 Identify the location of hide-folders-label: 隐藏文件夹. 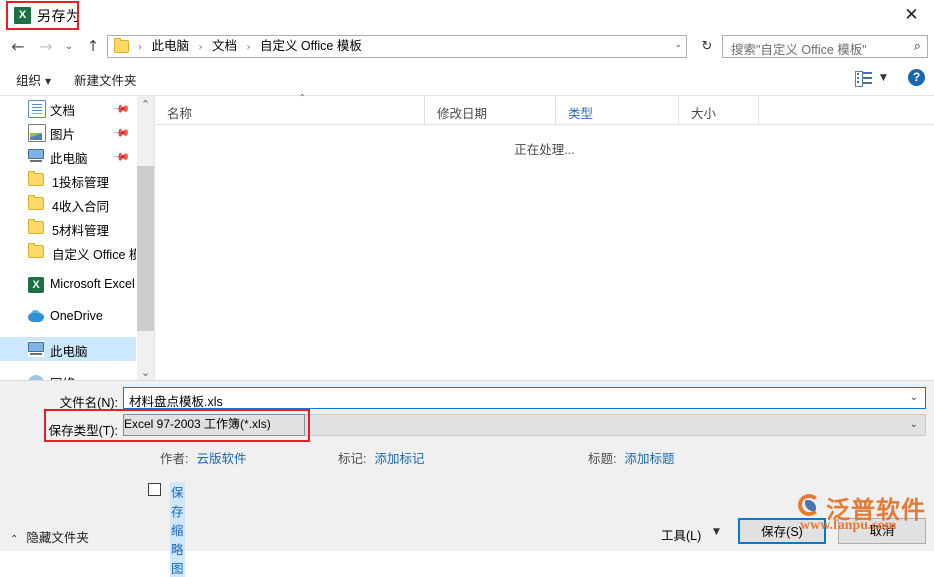
(57, 538).